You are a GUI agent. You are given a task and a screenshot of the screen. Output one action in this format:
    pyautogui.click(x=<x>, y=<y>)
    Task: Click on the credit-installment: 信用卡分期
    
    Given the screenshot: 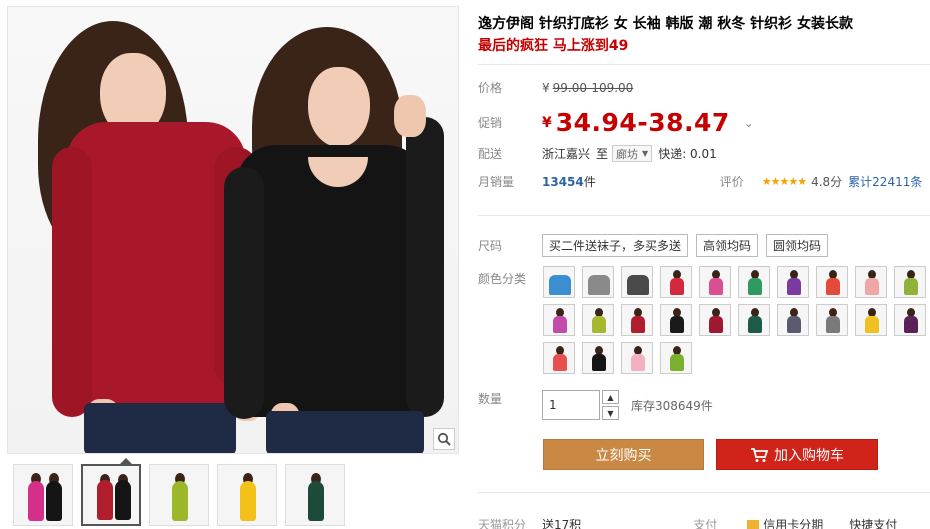 What is the action you would take?
    pyautogui.click(x=793, y=523)
    